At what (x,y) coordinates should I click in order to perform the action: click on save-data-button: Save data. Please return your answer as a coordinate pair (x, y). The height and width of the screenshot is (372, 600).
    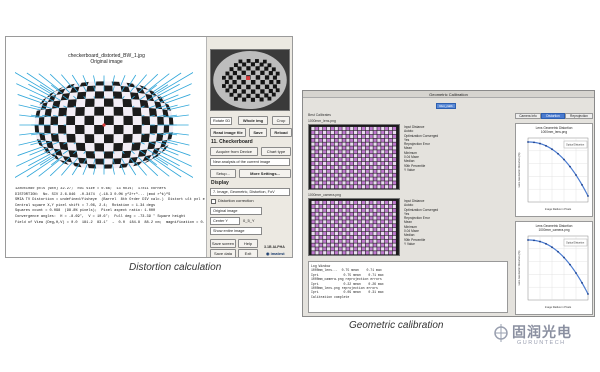
    Looking at the image, I should click on (223, 253).